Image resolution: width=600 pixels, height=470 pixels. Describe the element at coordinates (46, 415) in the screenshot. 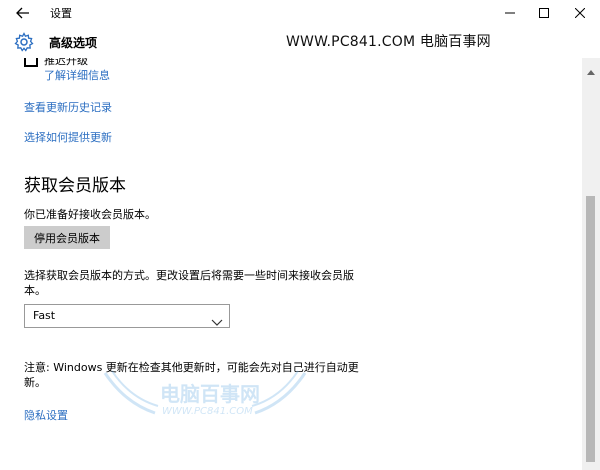

I see `privacy-settings-link: 隐私设置` at that location.